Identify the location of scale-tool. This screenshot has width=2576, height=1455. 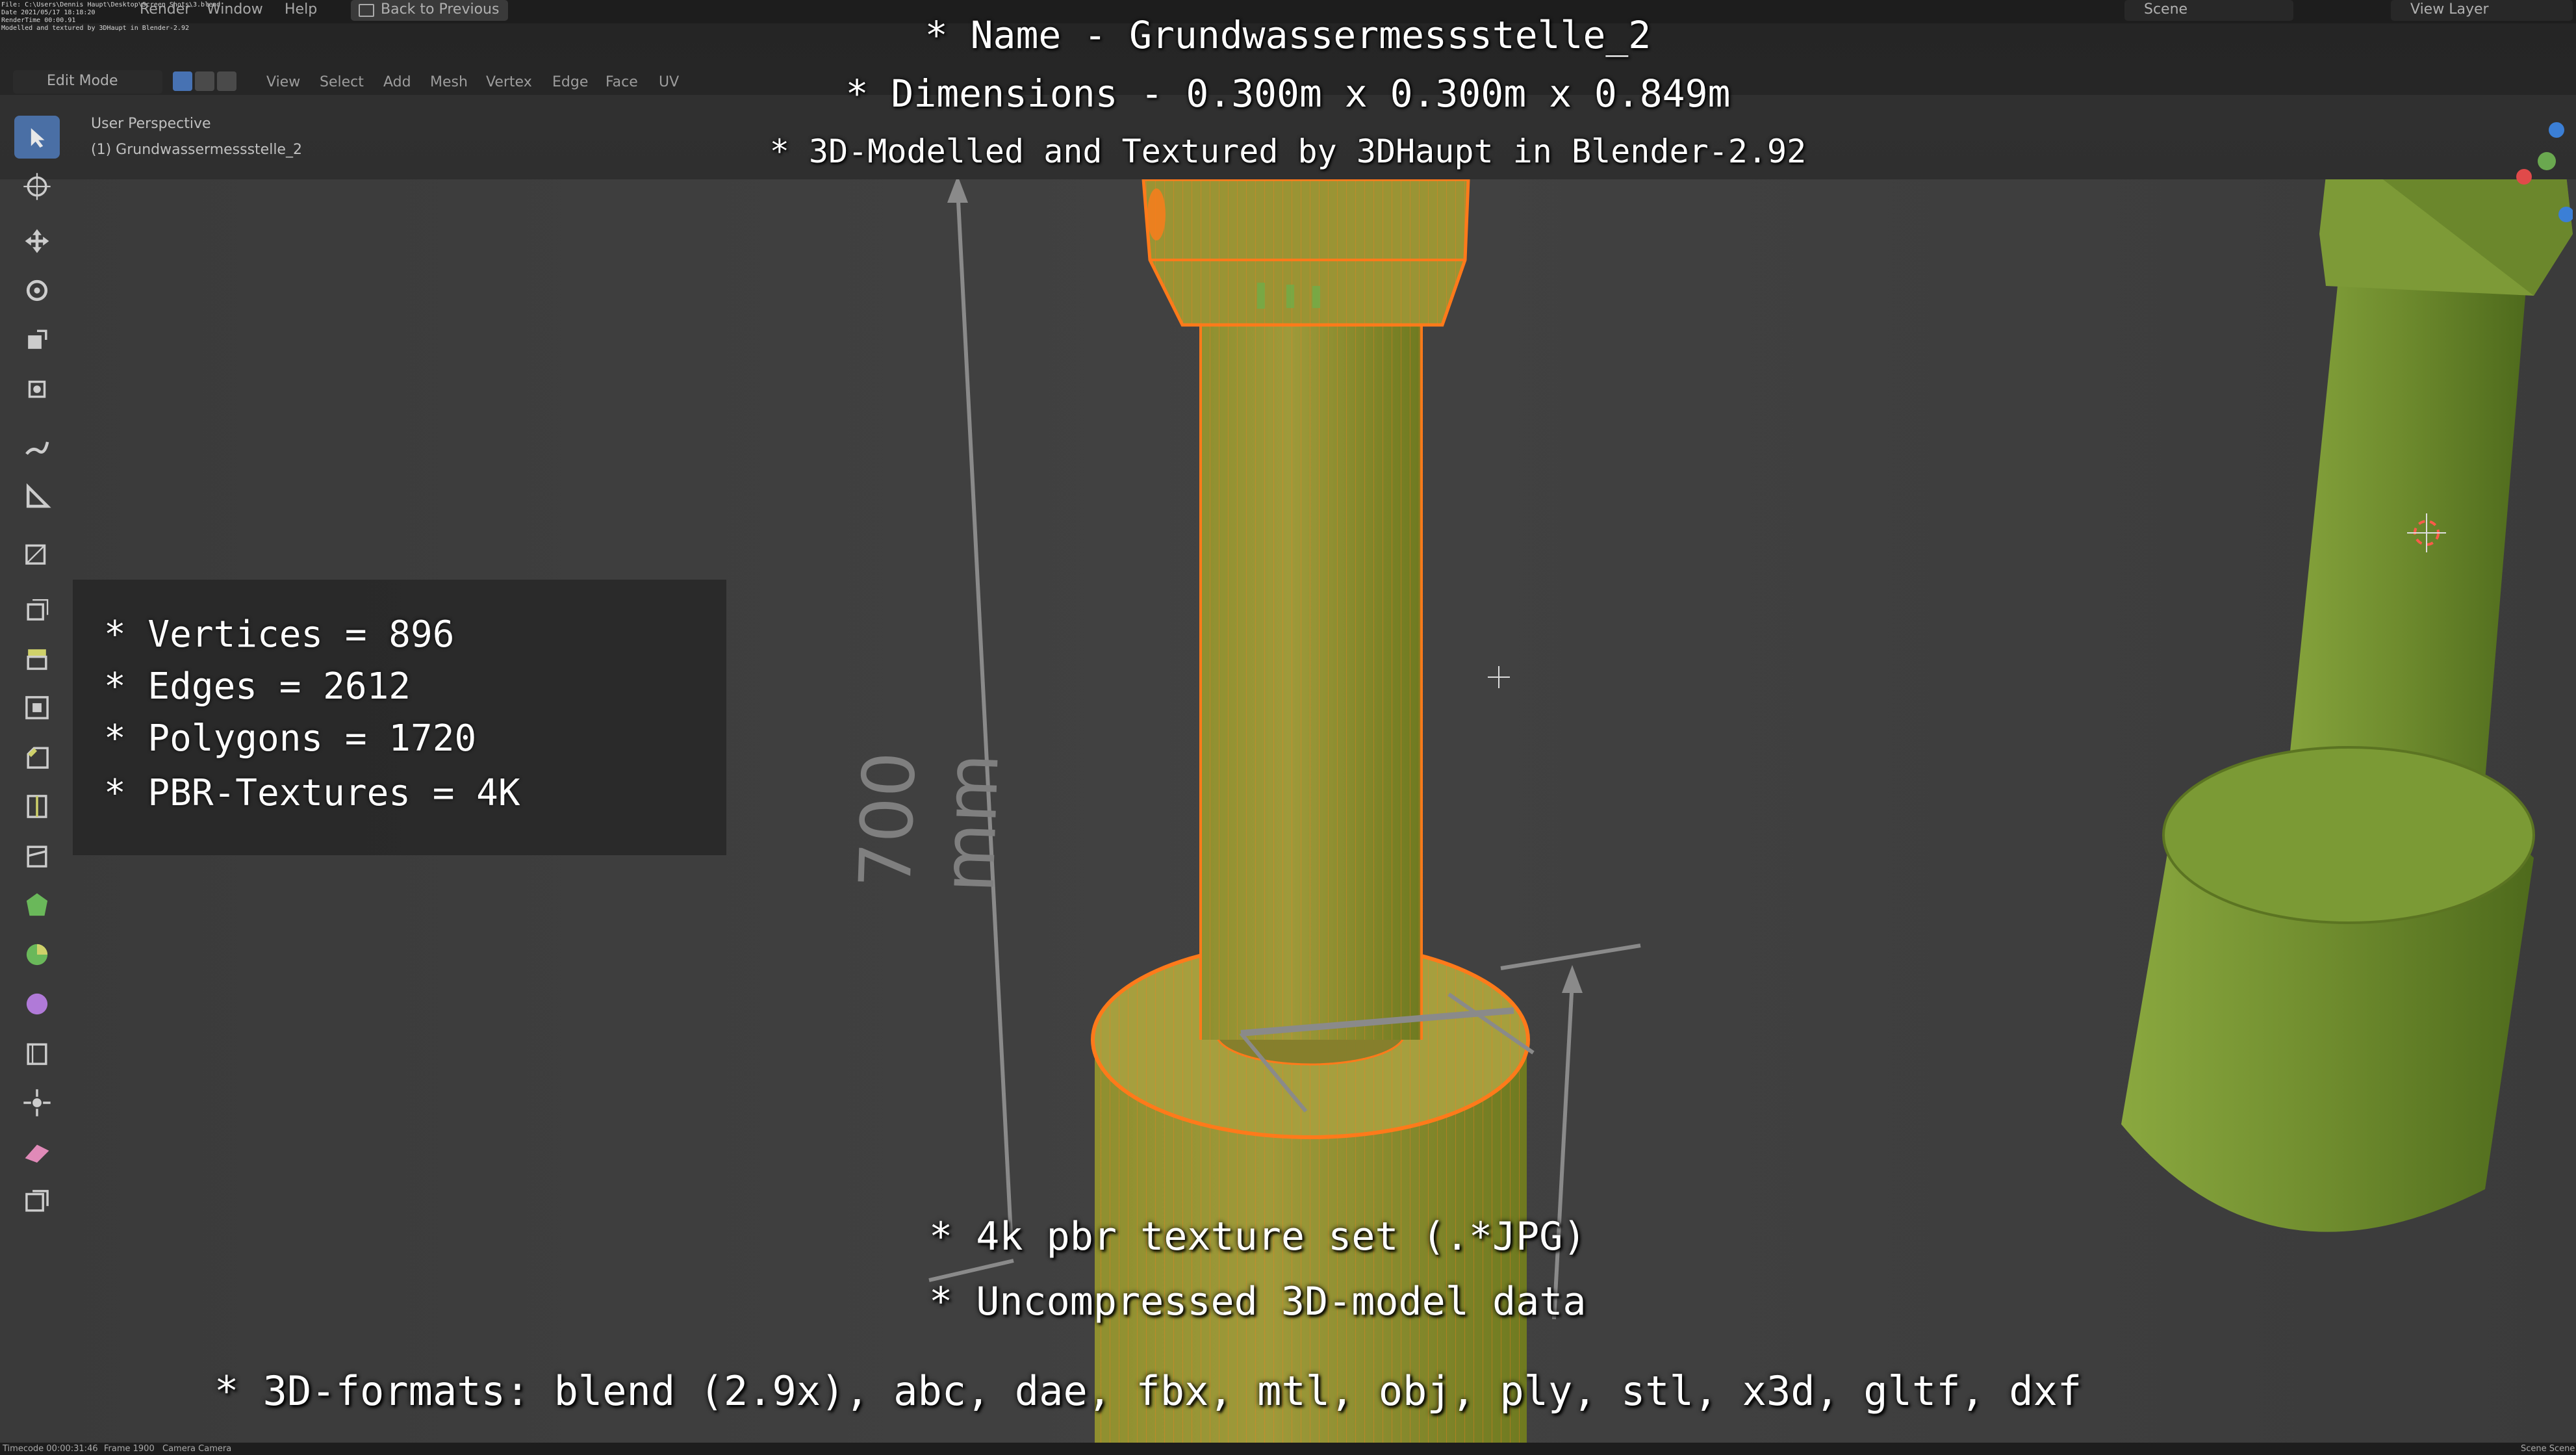
(37, 340).